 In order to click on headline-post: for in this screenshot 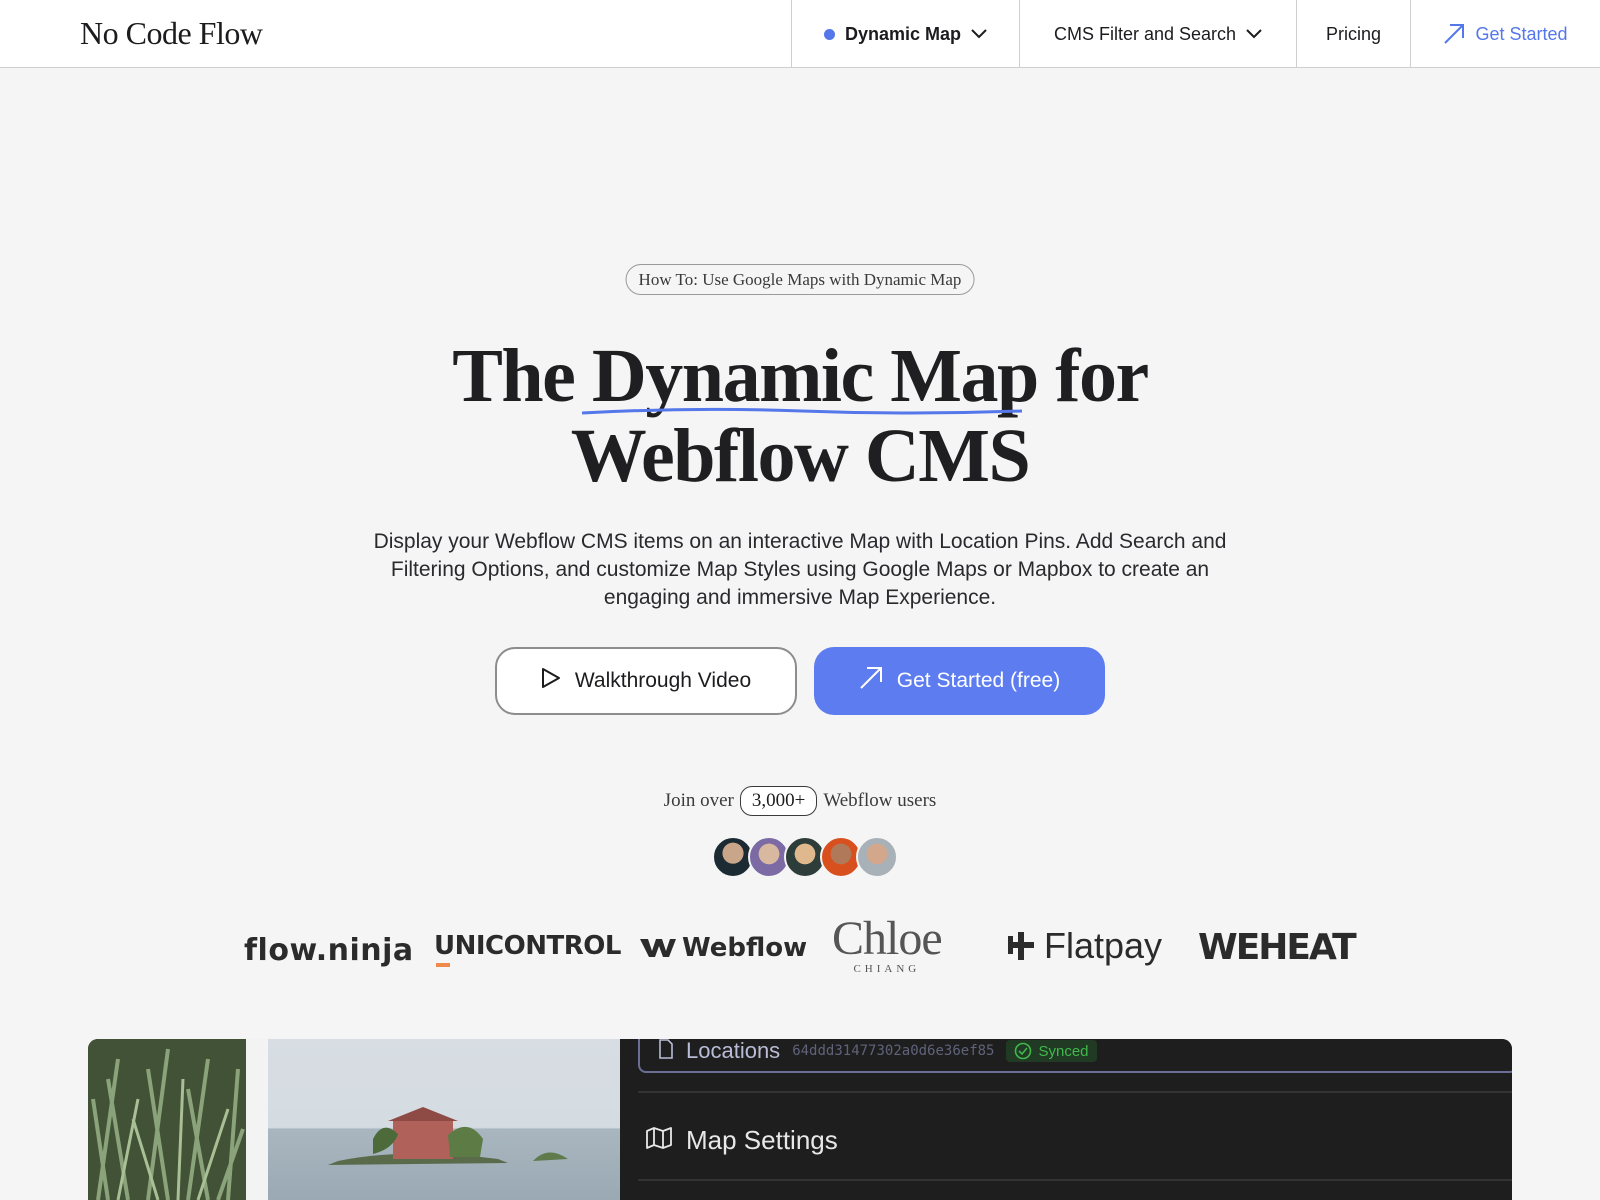, I will do `click(1093, 376)`.